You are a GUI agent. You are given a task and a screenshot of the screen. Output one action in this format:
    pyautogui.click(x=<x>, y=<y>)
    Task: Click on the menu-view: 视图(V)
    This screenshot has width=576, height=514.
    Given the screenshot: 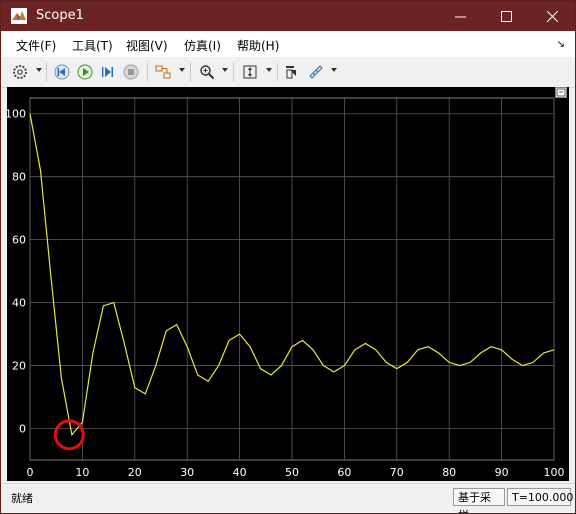 What is the action you would take?
    pyautogui.click(x=147, y=45)
    